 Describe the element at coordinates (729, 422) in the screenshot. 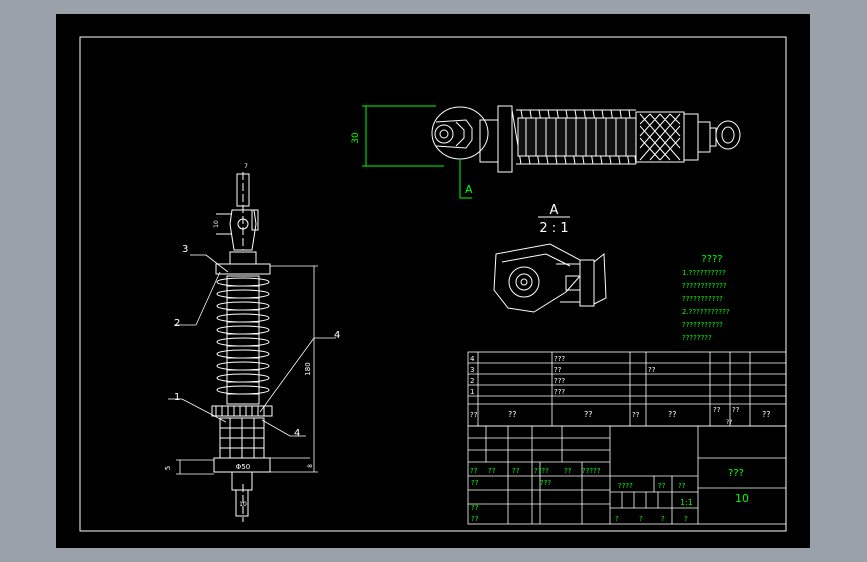

I see `parts-header-sub: ??` at that location.